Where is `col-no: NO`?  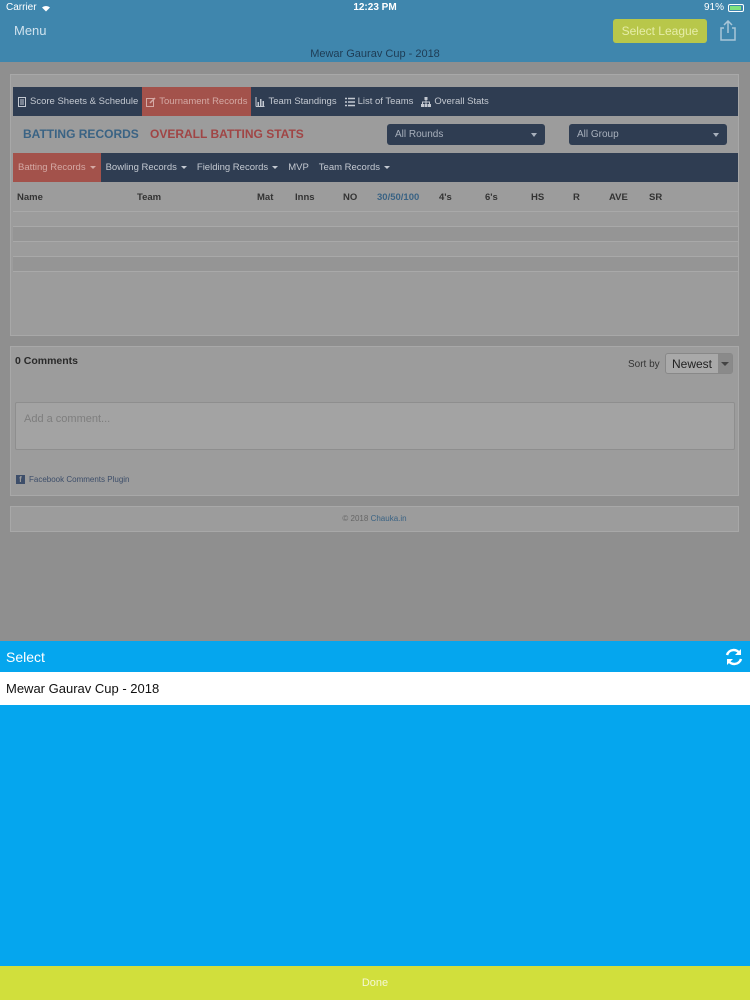 col-no: NO is located at coordinates (350, 197).